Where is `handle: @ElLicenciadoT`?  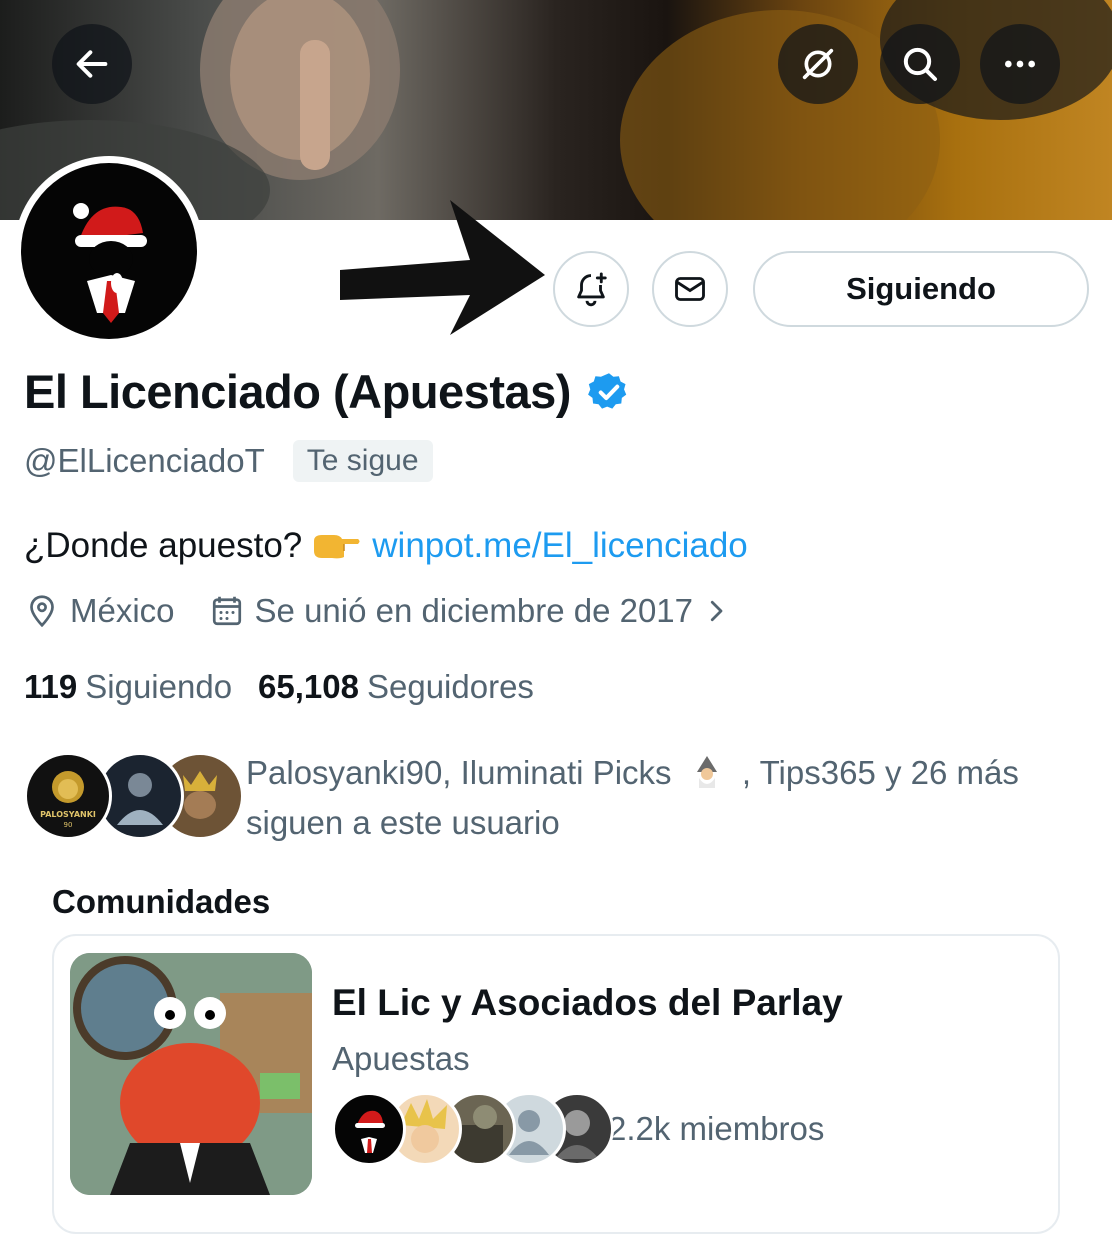
handle: @ElLicenciadoT is located at coordinates (144, 460).